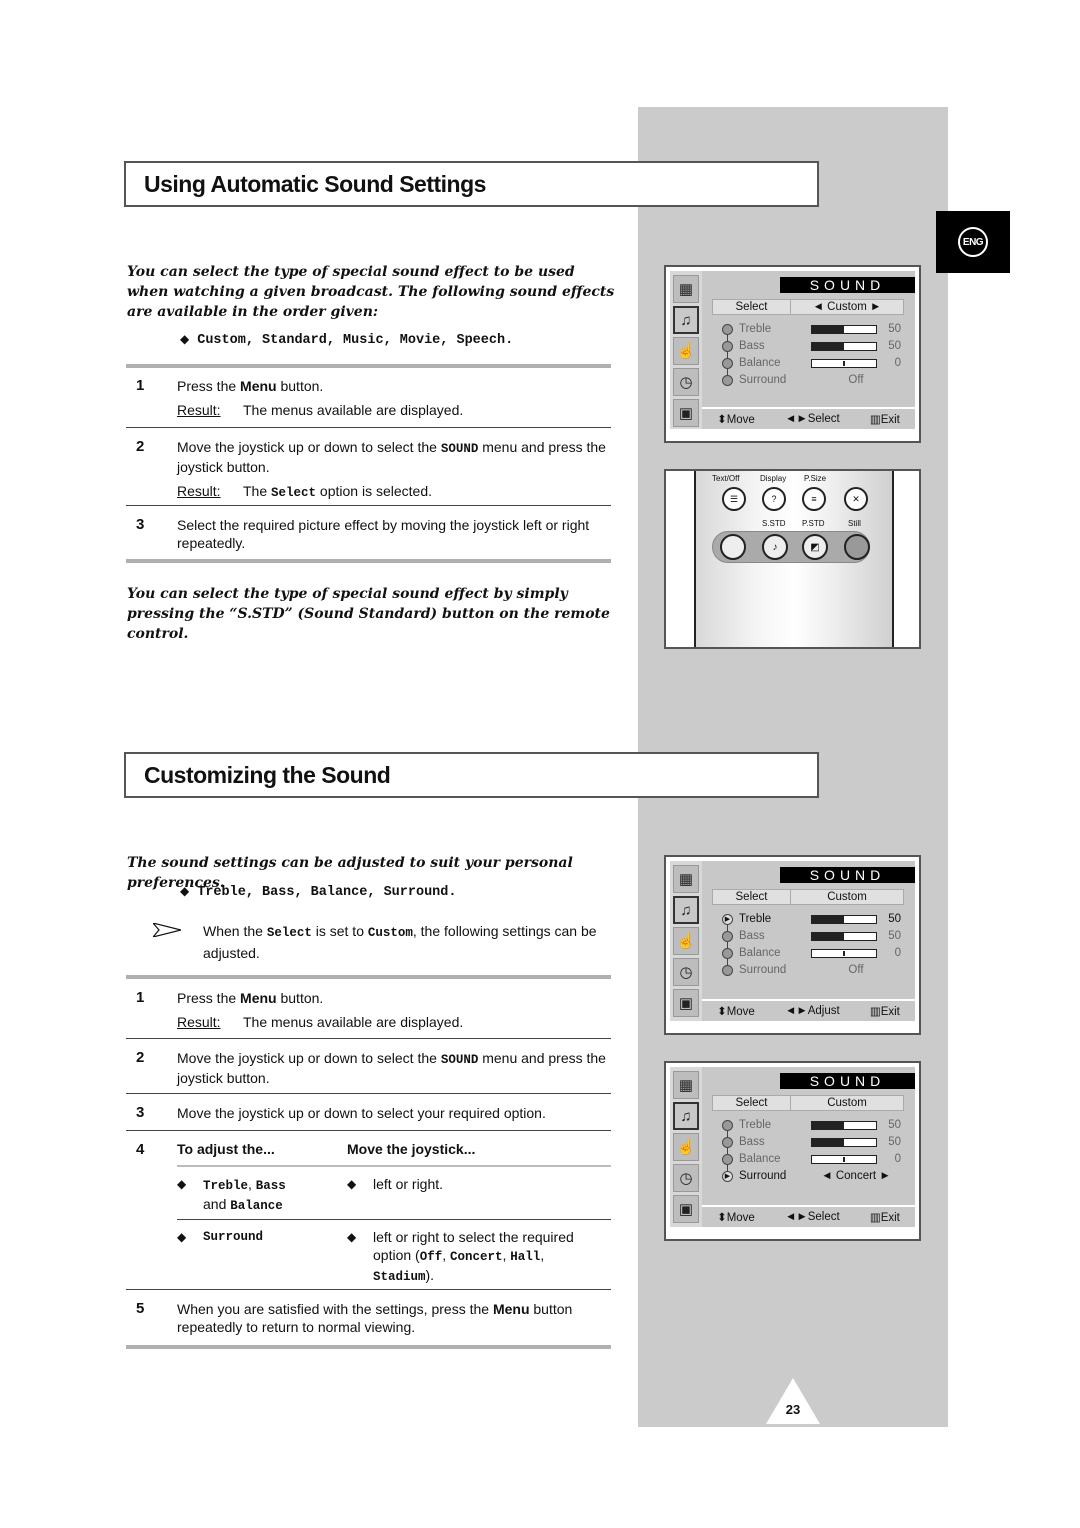 This screenshot has height=1528, width=1080. I want to click on osd-row-surround: ▶ Surround ◄ Concert ►, so click(812, 1176).